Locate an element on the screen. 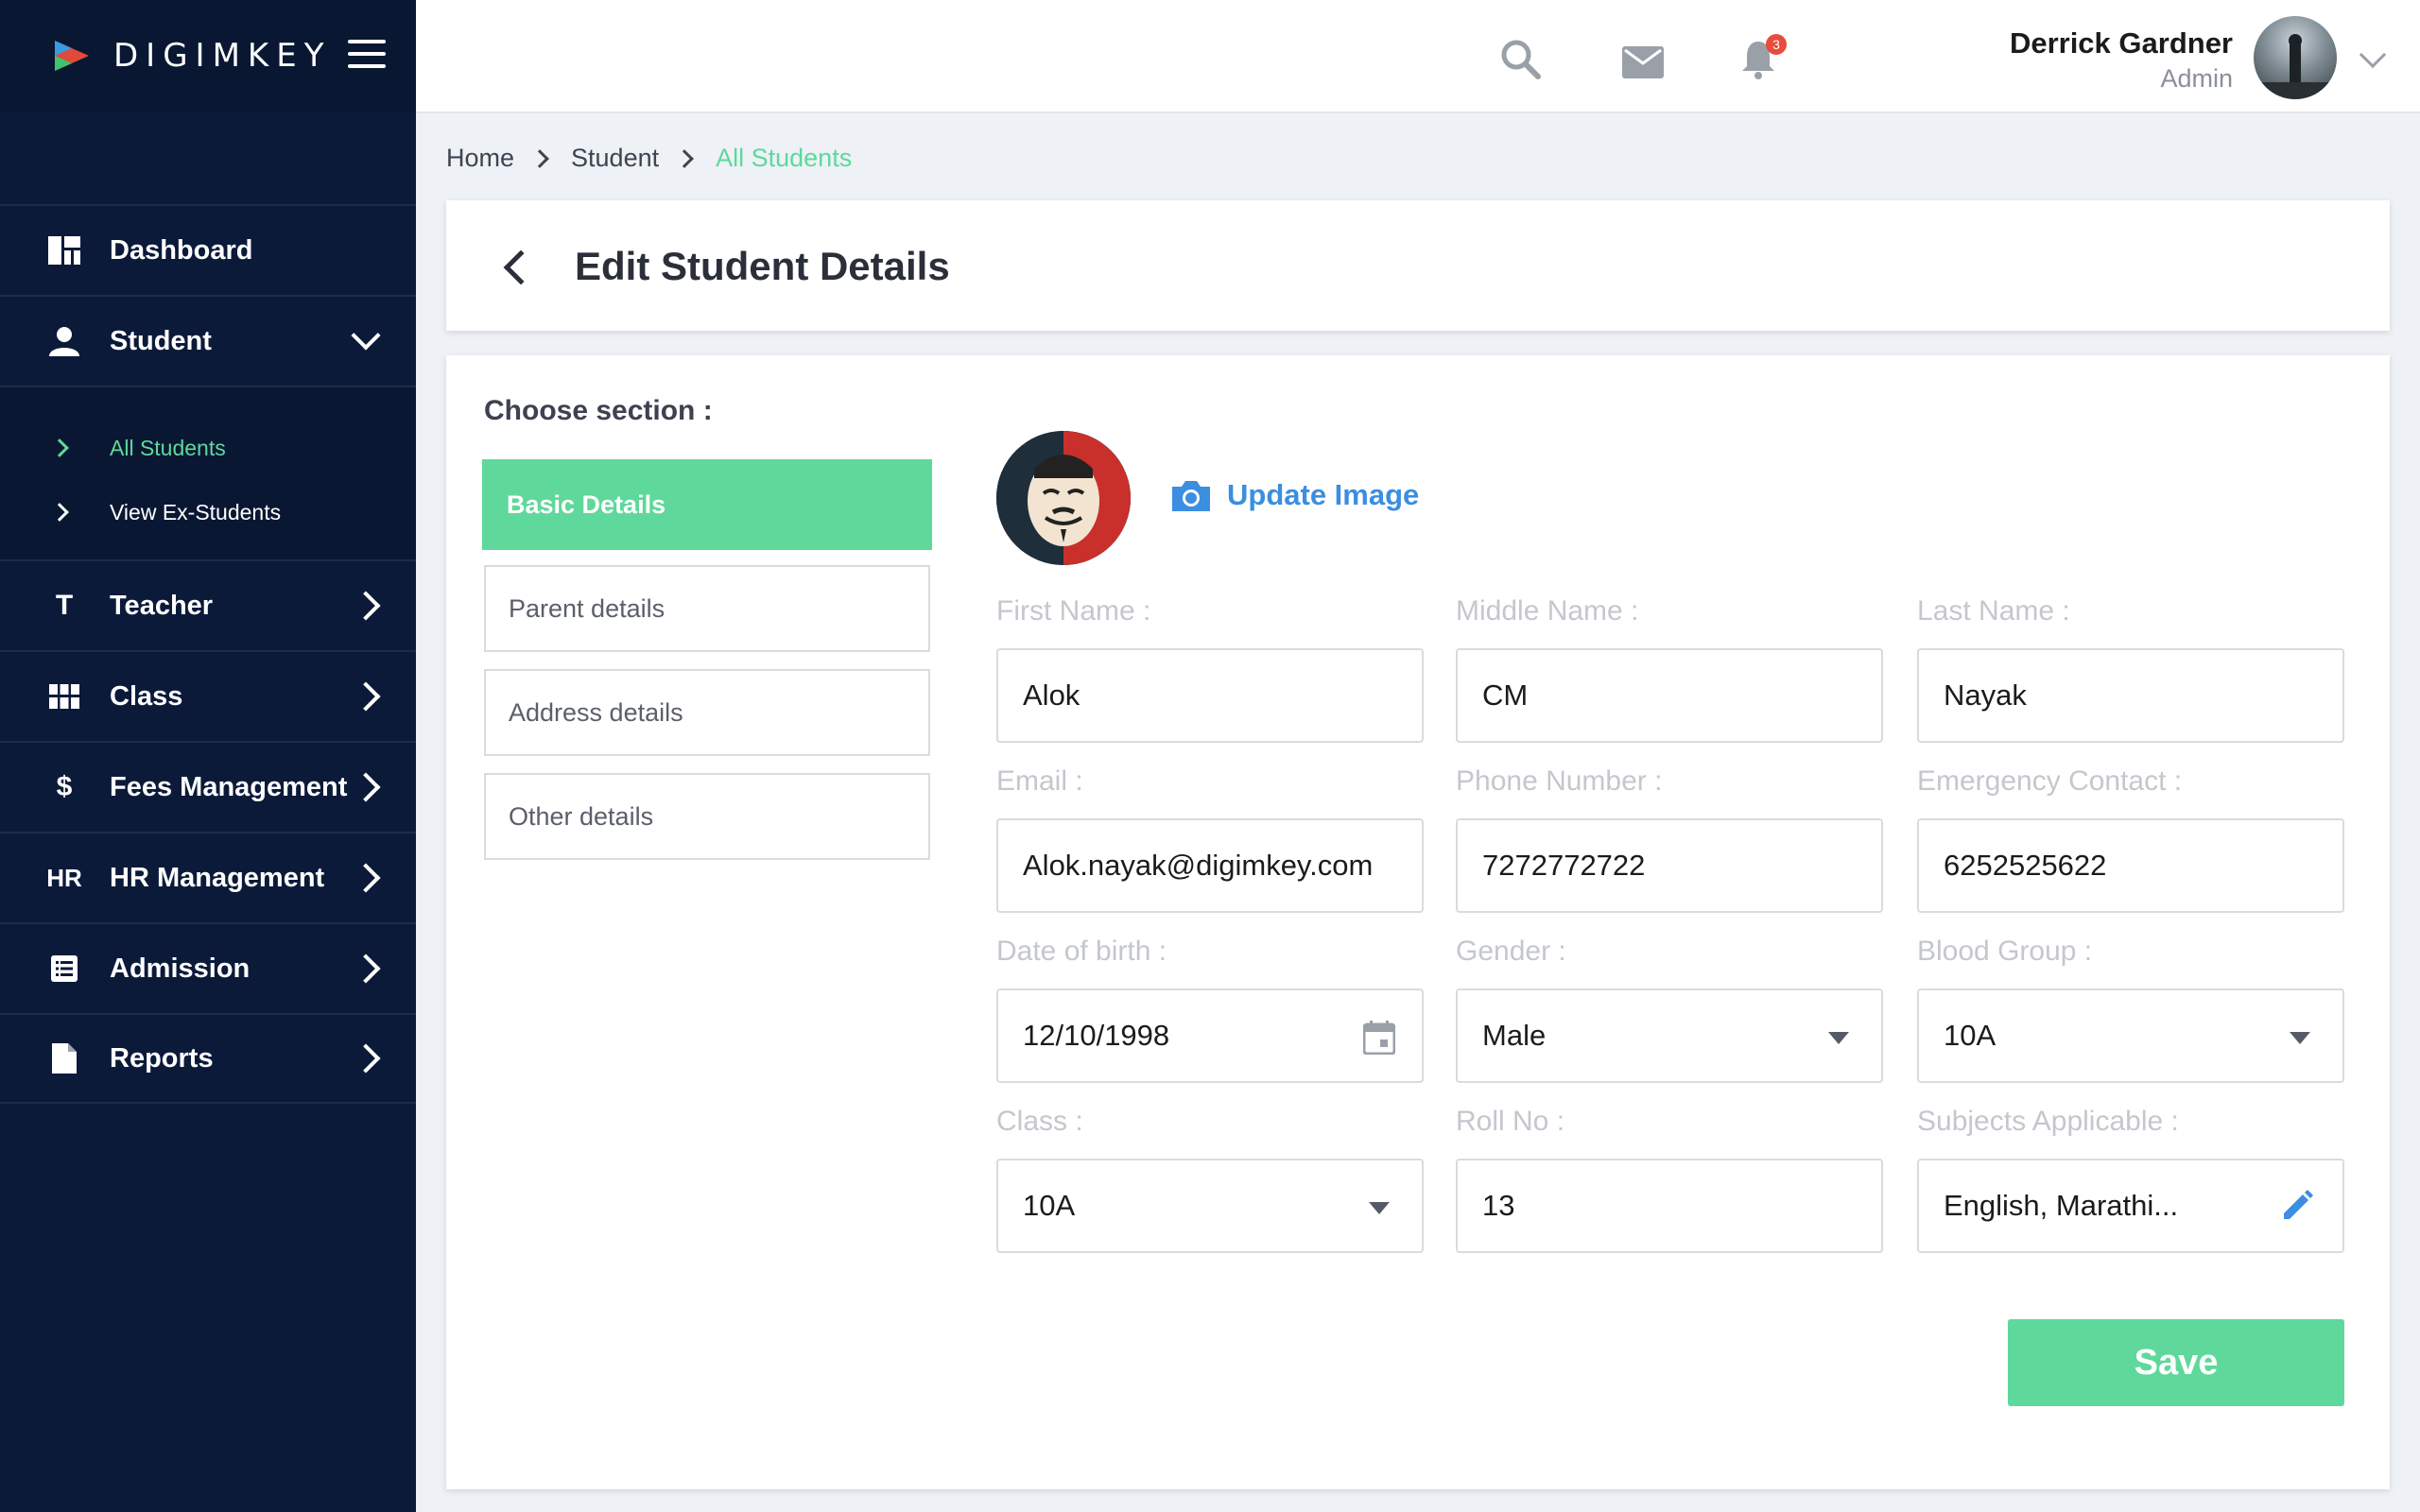 This screenshot has width=2420, height=1512. blood-group-value: 10A is located at coordinates (1970, 1035).